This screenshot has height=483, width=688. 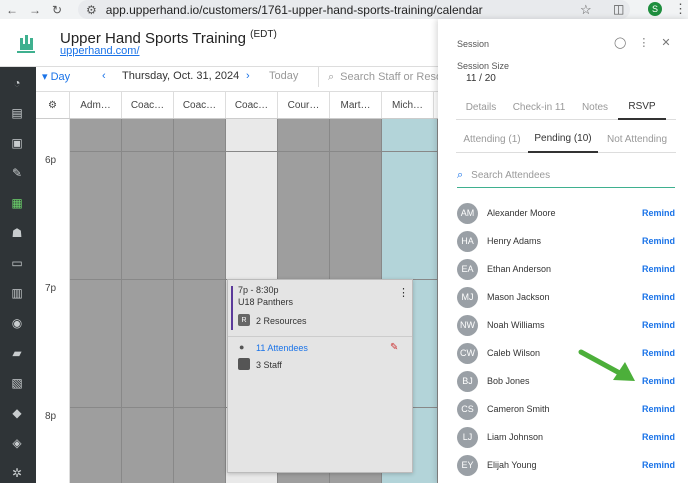 I want to click on current-date: Thursday, Oct. 31, 2024, so click(x=181, y=76).